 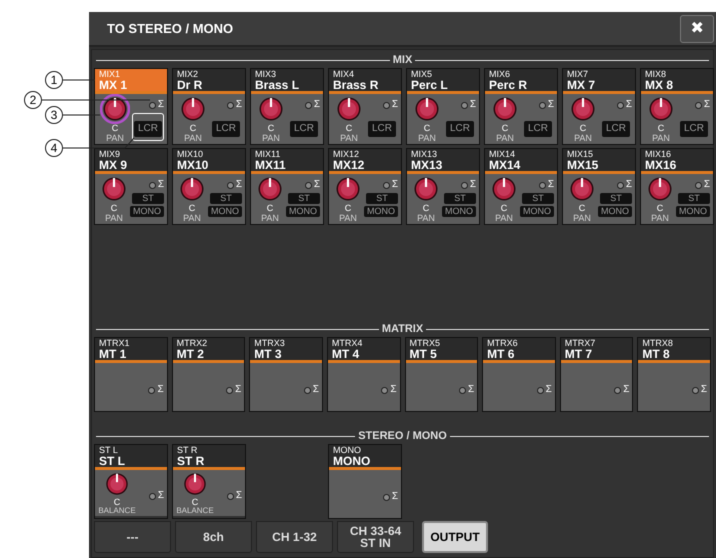 I want to click on channel-header: MTRX6 MT 6, so click(x=519, y=350).